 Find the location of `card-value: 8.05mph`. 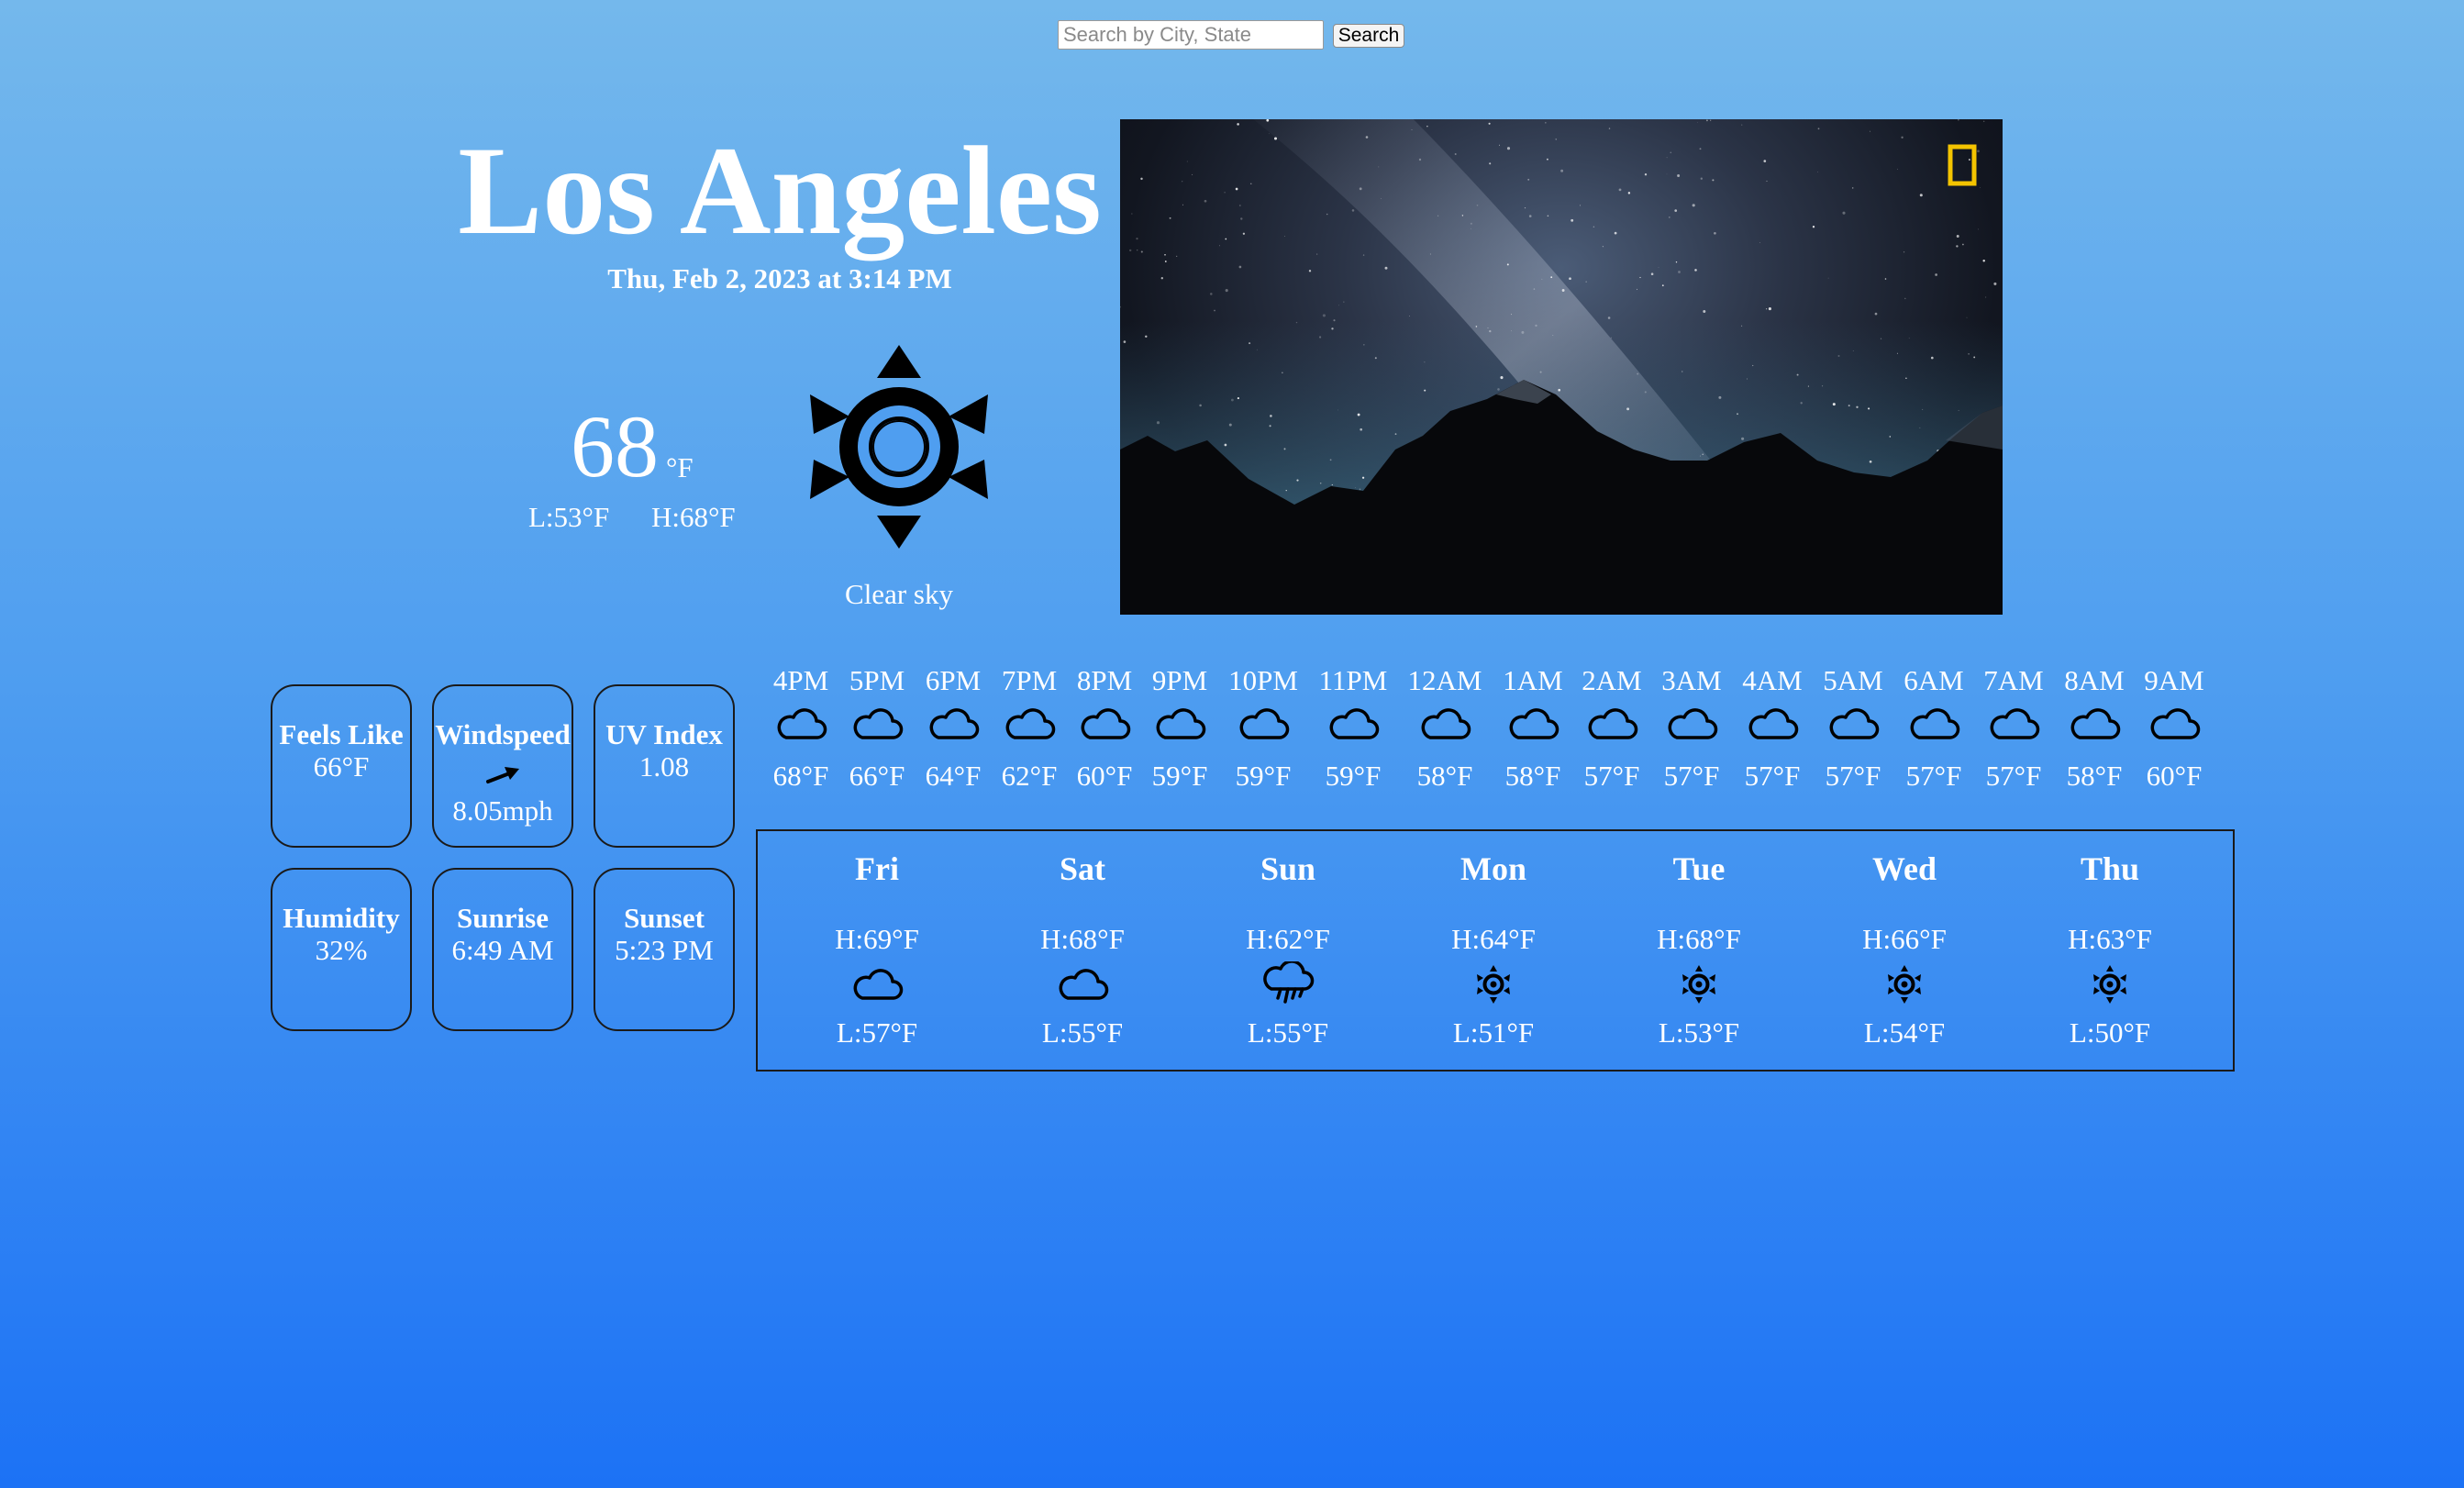

card-value: 8.05mph is located at coordinates (502, 810).